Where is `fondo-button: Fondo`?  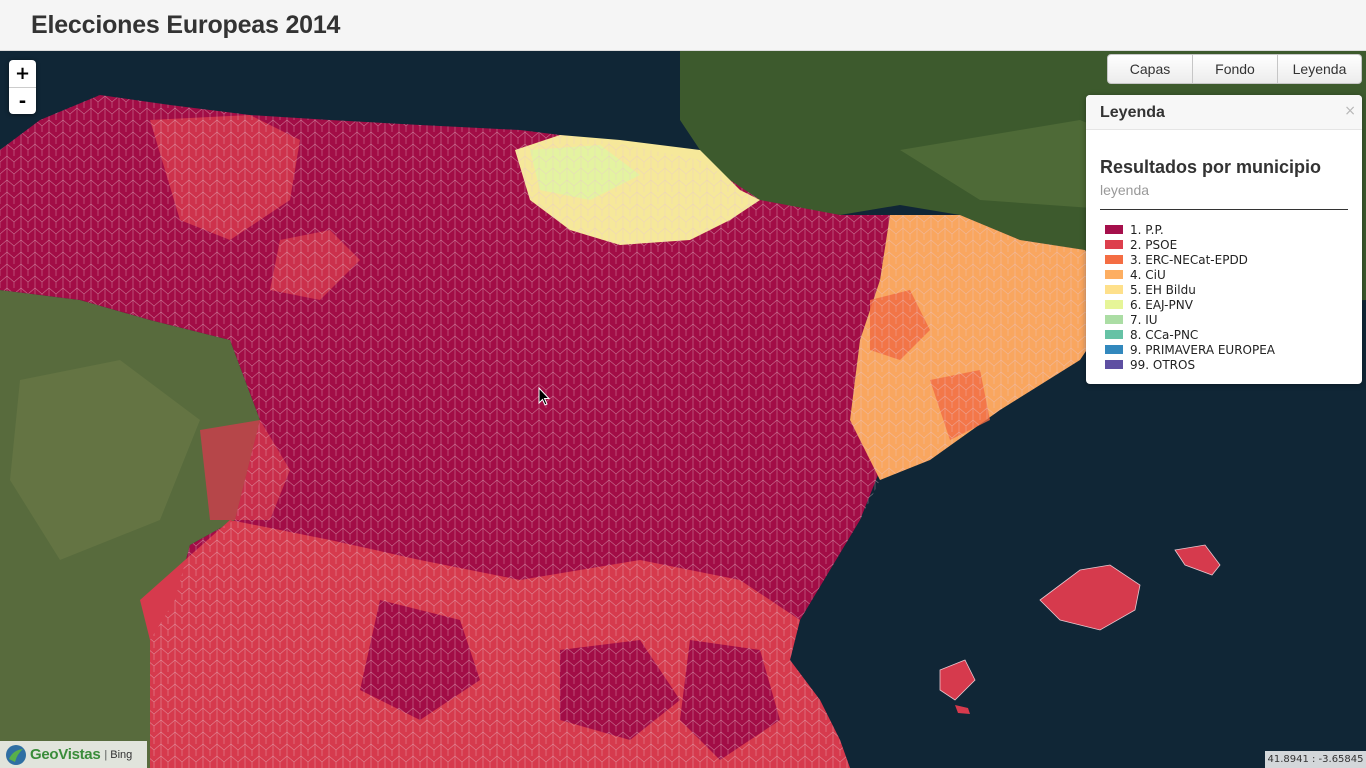
fondo-button: Fondo is located at coordinates (1235, 69).